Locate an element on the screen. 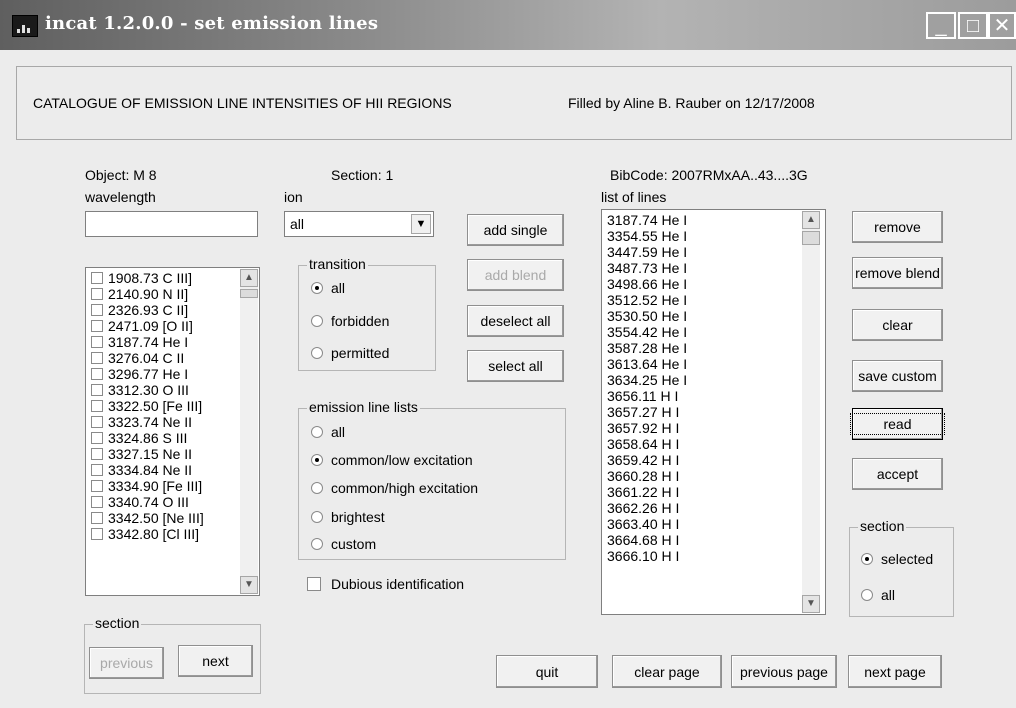 The height and width of the screenshot is (708, 1016). available-line-item: 3340.74 O III is located at coordinates (147, 502).